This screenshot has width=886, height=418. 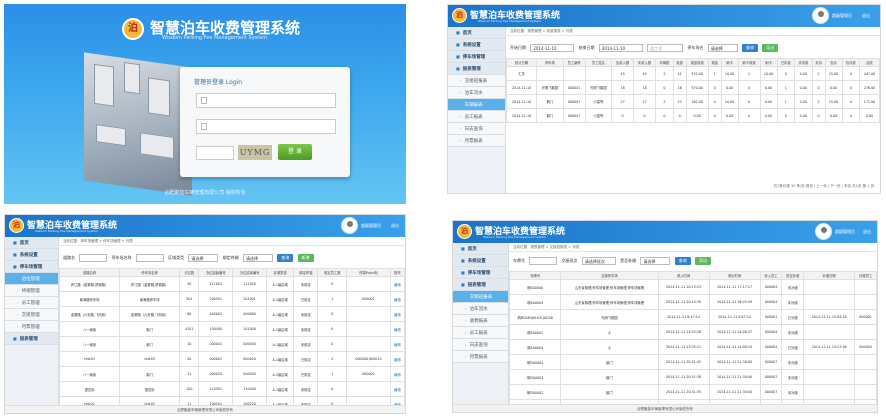 What do you see at coordinates (683, 275) in the screenshot?
I see `column-header: 驶入时间` at bounding box center [683, 275].